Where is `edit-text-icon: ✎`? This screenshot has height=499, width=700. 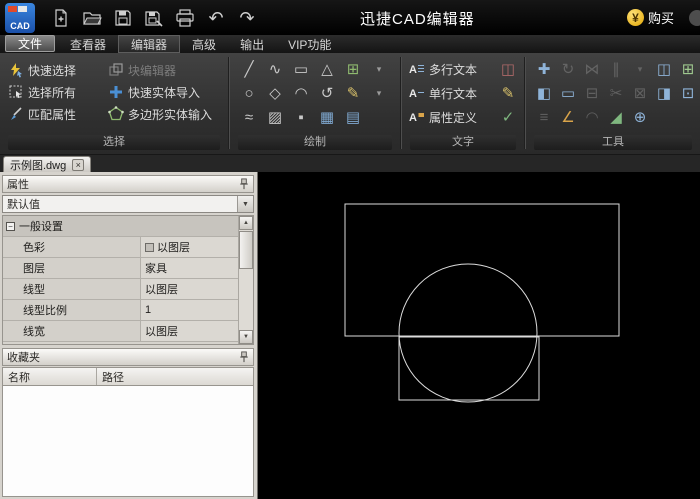
edit-text-icon: ✎ is located at coordinates (508, 93).